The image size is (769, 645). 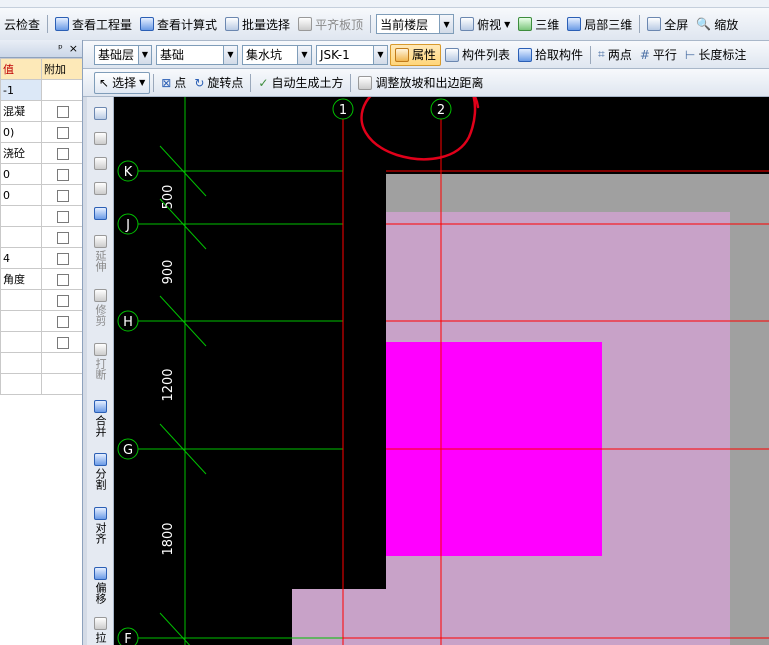 I want to click on three-d-button: 三维, so click(x=538, y=24).